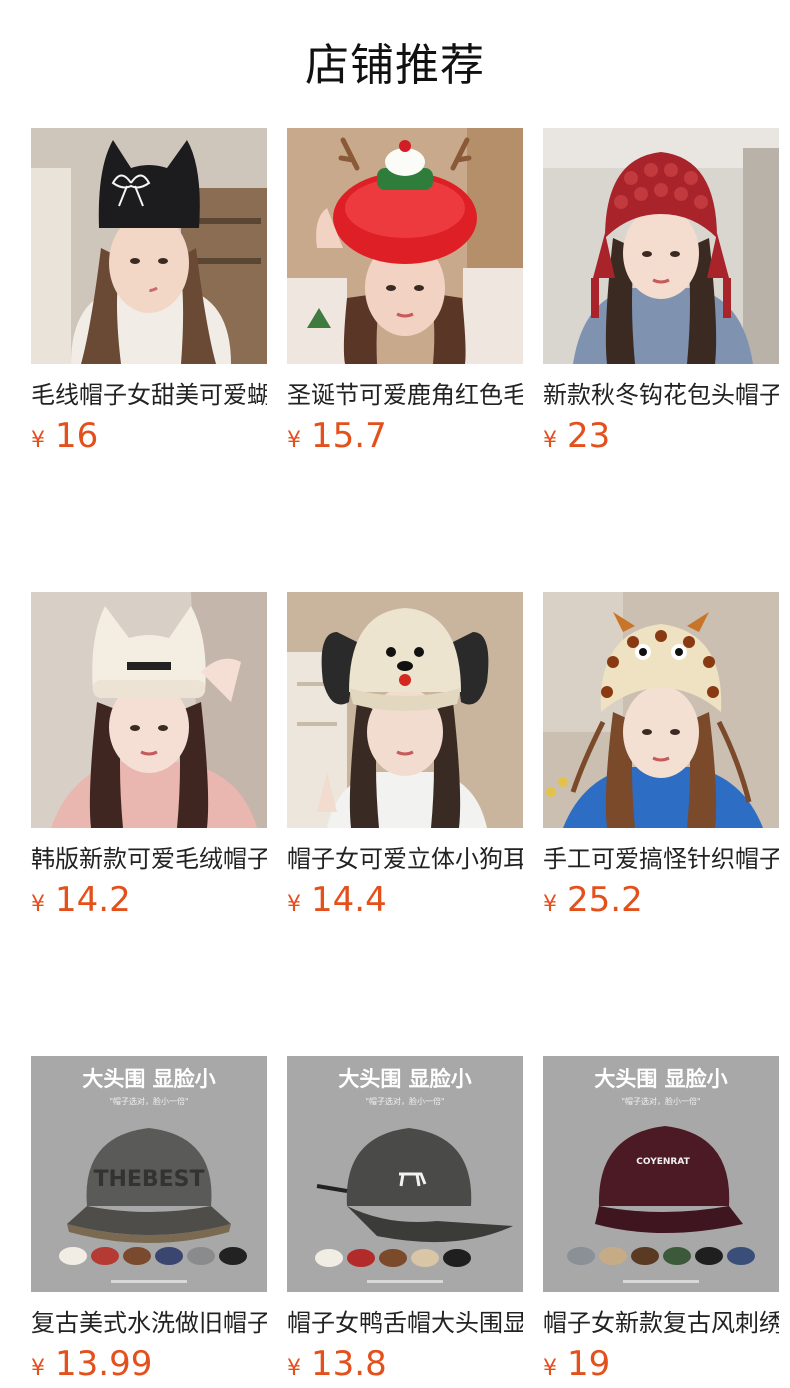 The height and width of the screenshot is (1388, 790). I want to click on cap-logo-text: THEBEST, so click(148, 1179).